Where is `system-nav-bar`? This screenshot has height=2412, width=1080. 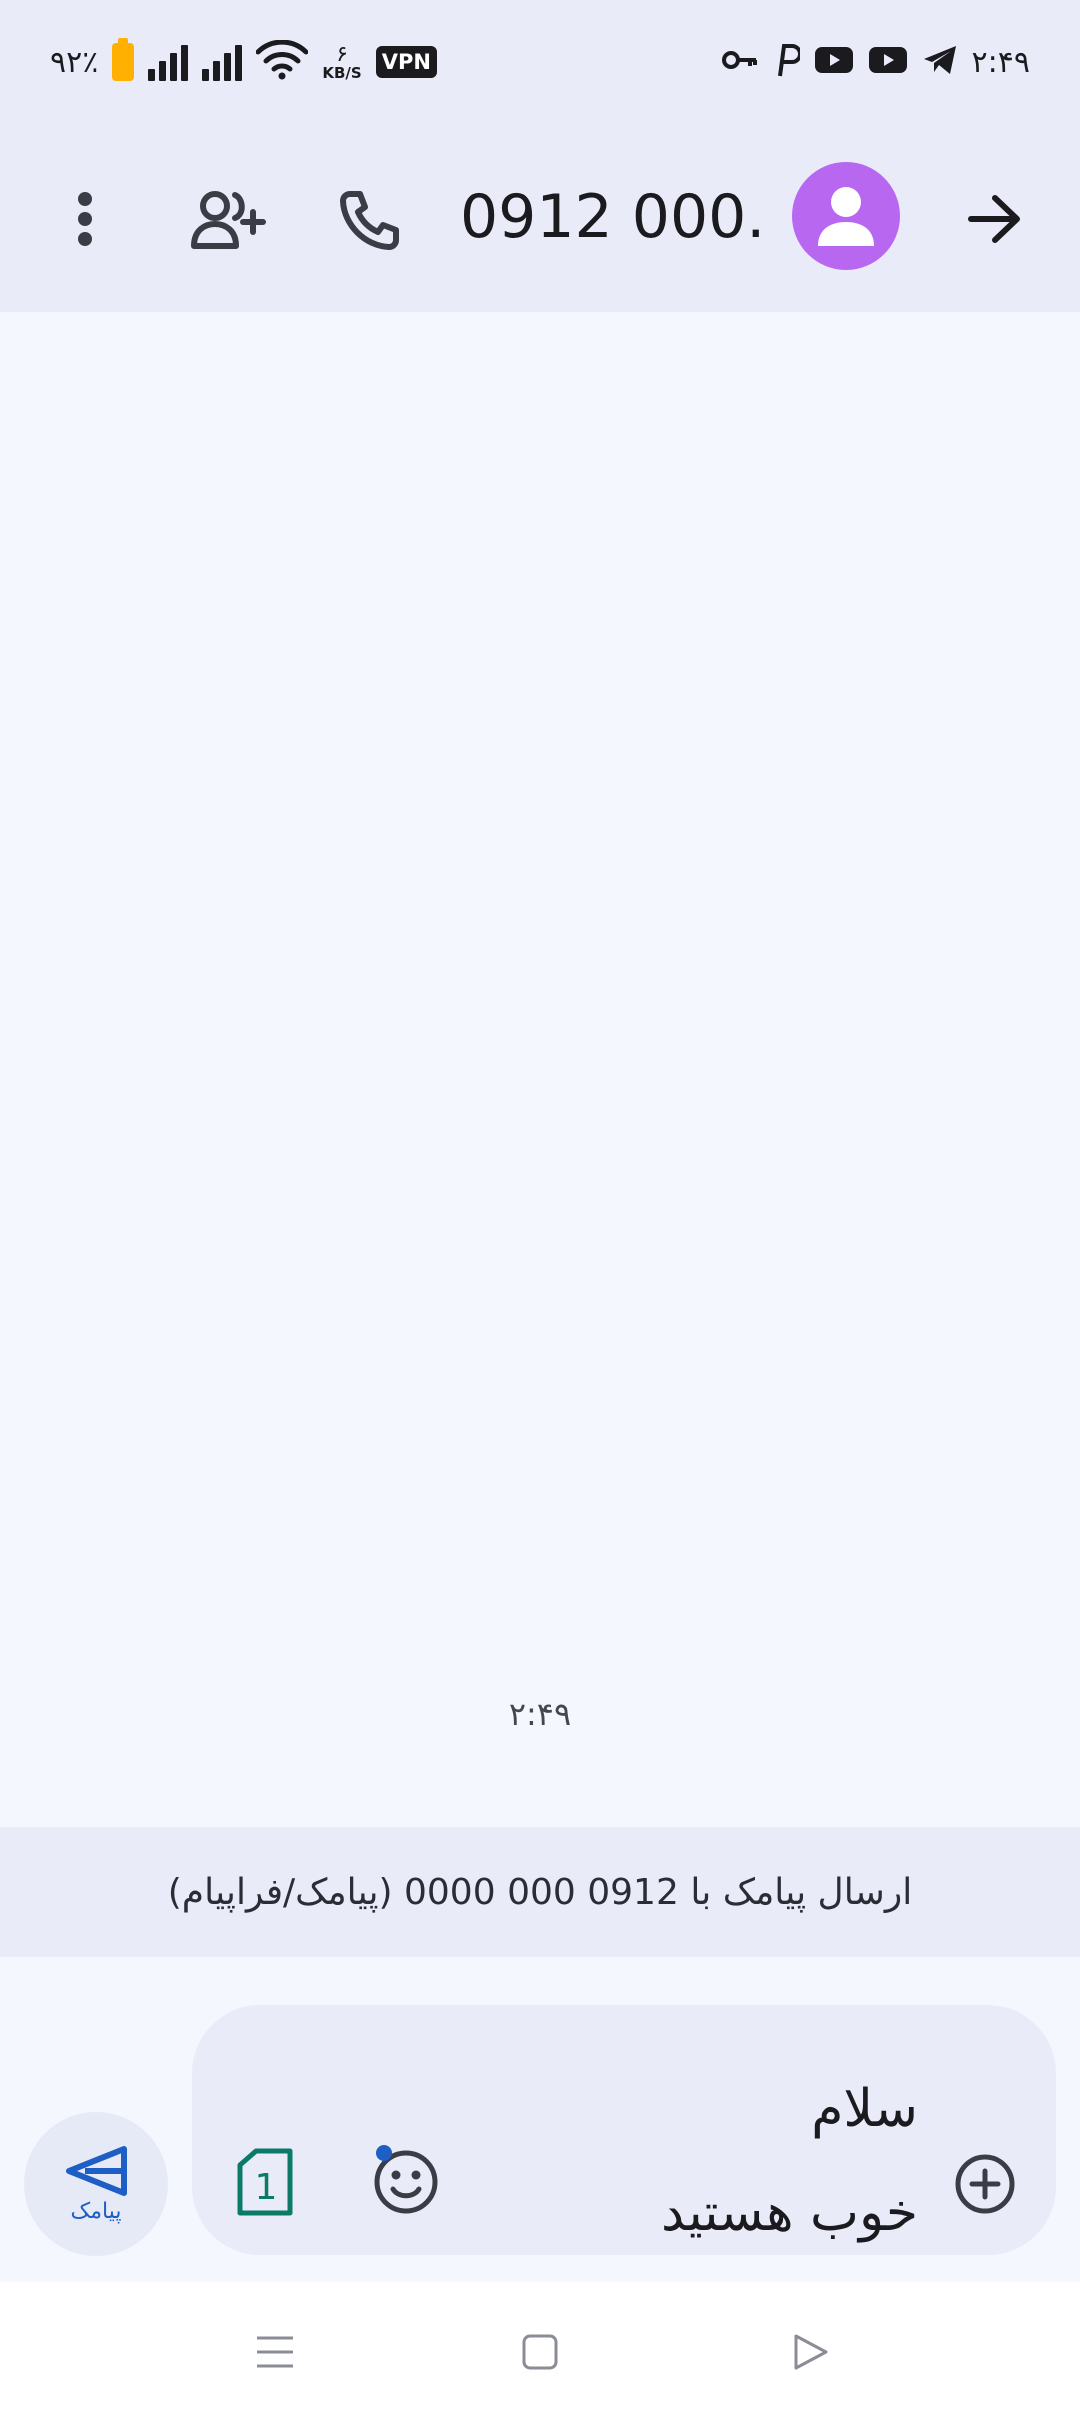 system-nav-bar is located at coordinates (540, 2347).